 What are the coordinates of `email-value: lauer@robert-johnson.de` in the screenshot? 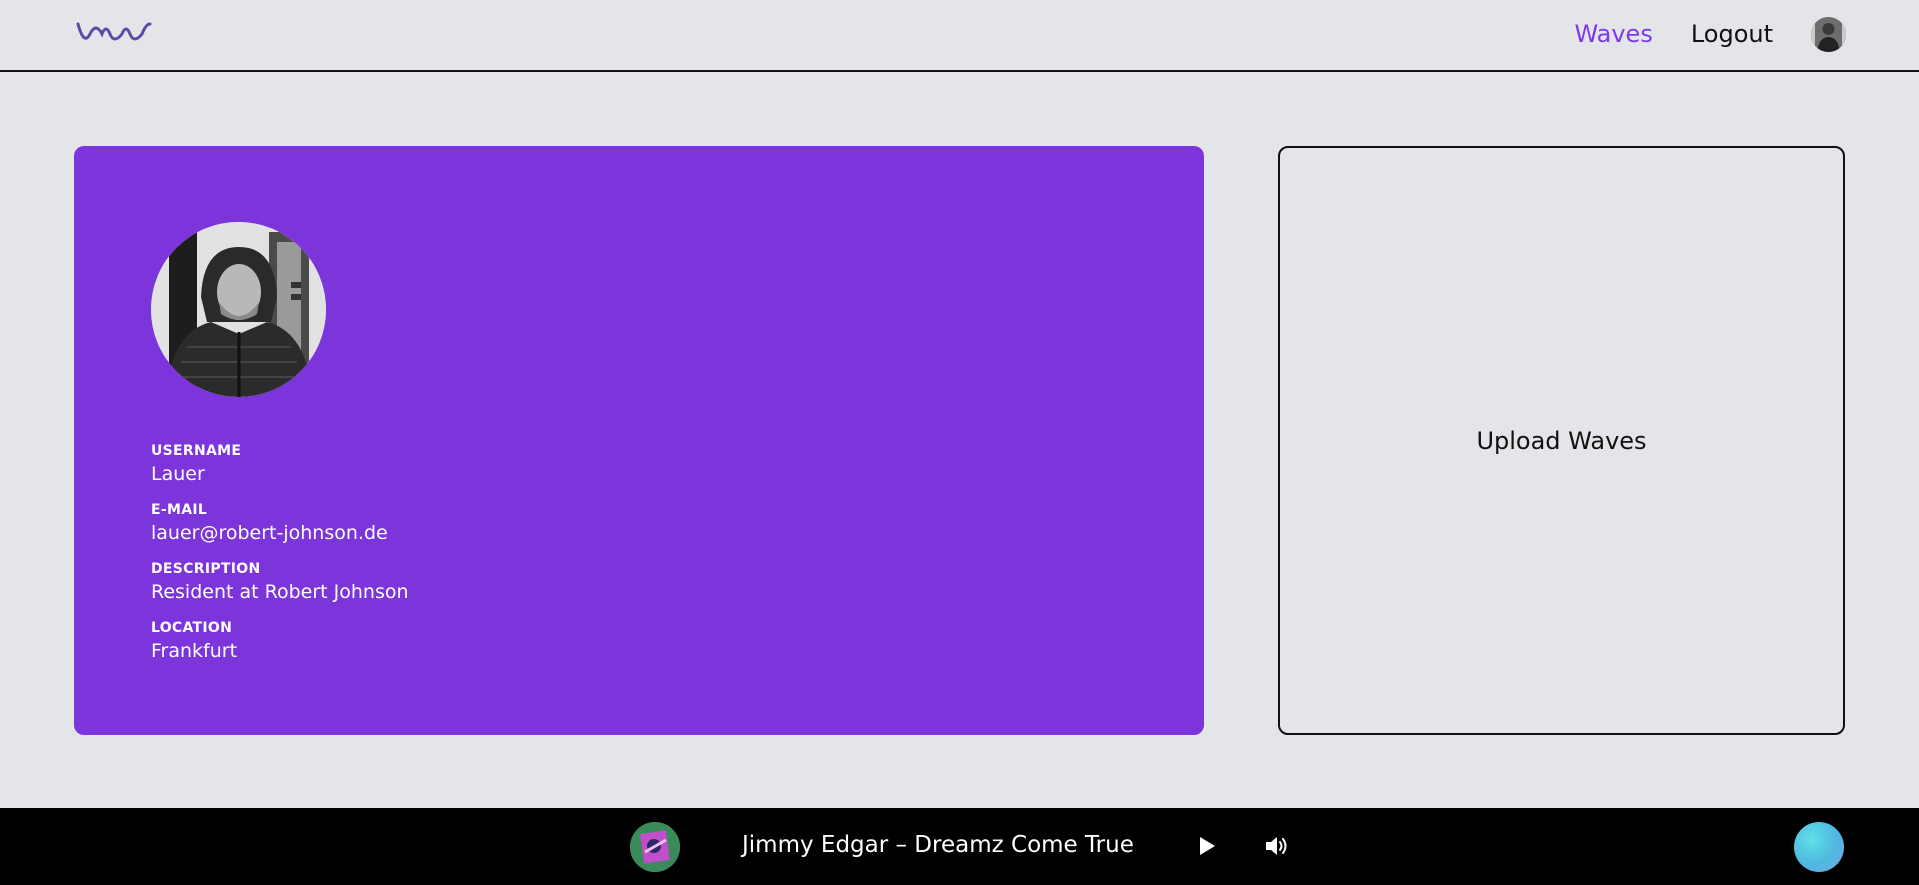 It's located at (269, 533).